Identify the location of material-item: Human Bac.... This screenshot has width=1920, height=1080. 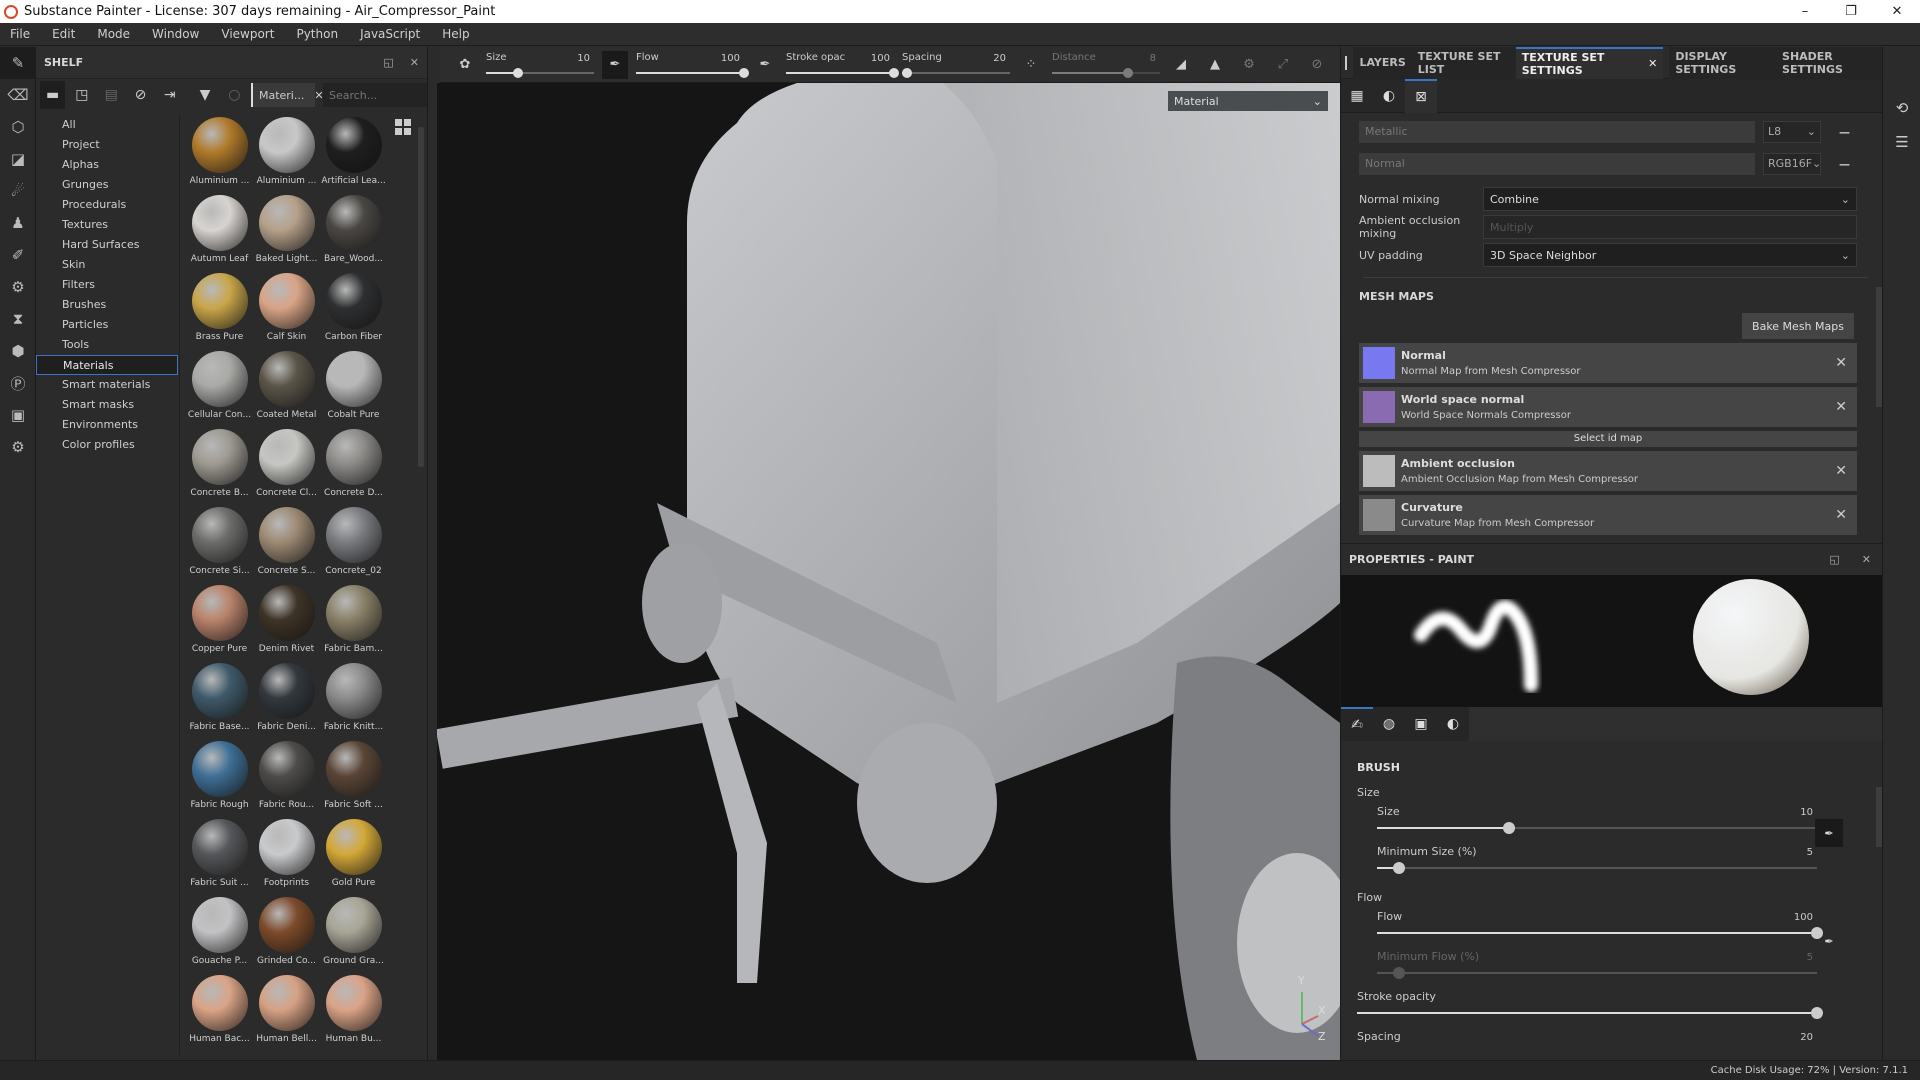
(219, 1012).